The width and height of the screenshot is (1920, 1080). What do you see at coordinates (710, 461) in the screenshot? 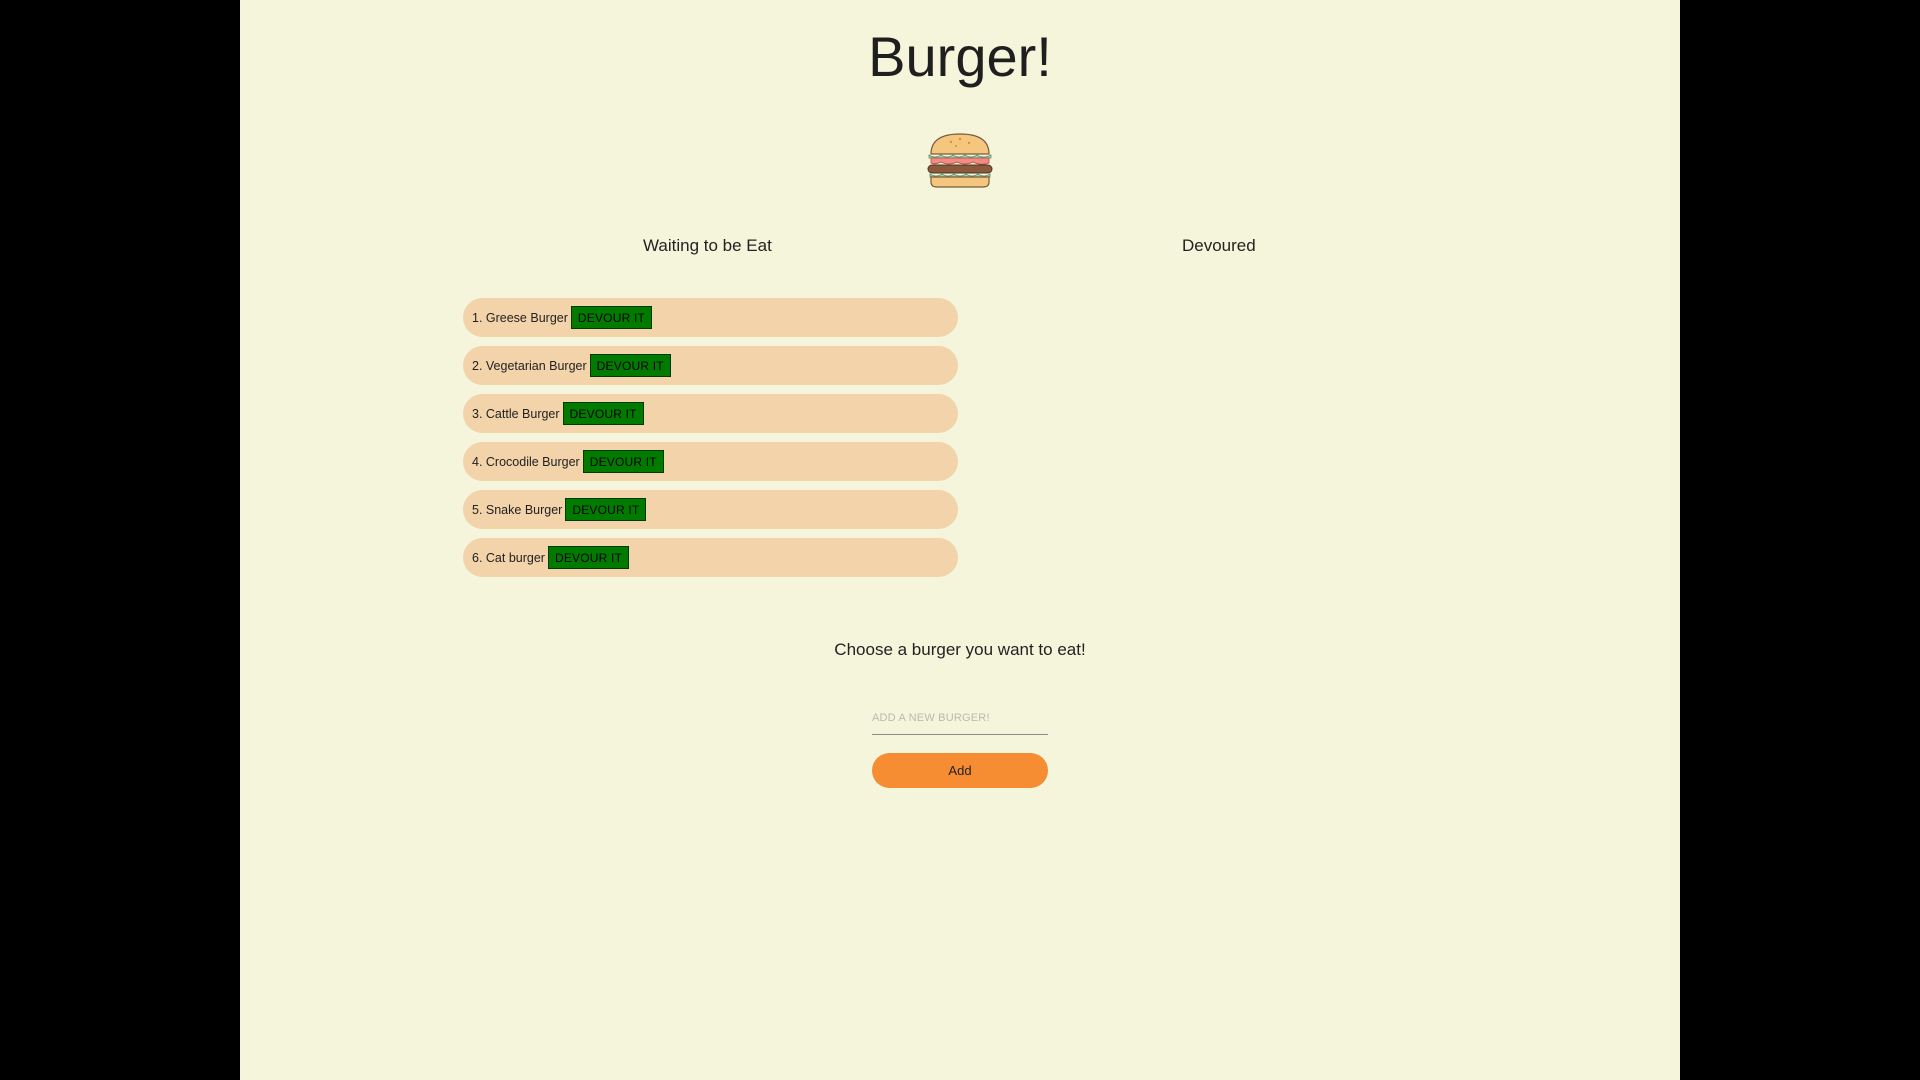
I see `list-item: 4. Crocodile Burger DEVOUR IT` at bounding box center [710, 461].